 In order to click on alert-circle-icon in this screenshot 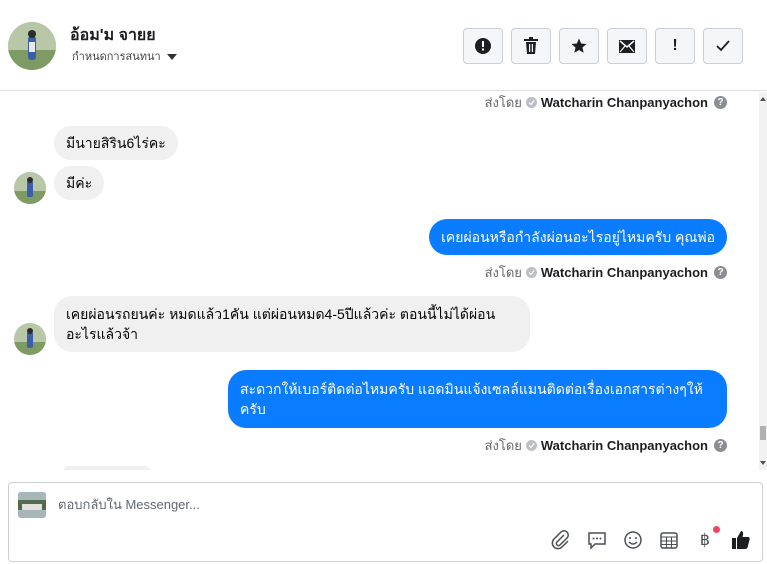, I will do `click(483, 46)`.